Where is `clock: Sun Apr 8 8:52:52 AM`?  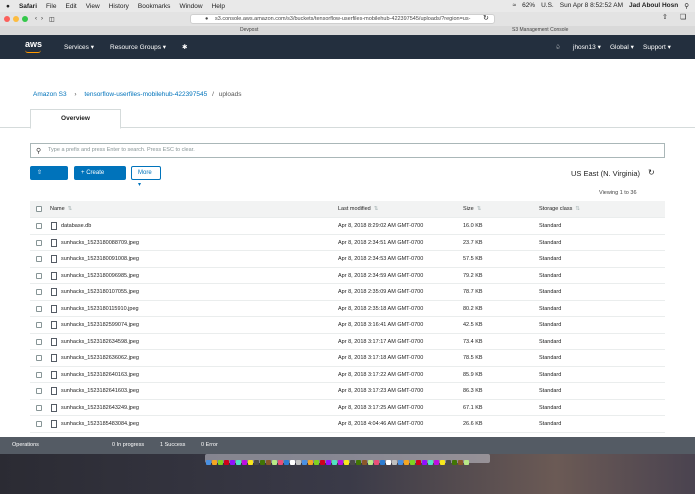 clock: Sun Apr 8 8:52:52 AM is located at coordinates (591, 6).